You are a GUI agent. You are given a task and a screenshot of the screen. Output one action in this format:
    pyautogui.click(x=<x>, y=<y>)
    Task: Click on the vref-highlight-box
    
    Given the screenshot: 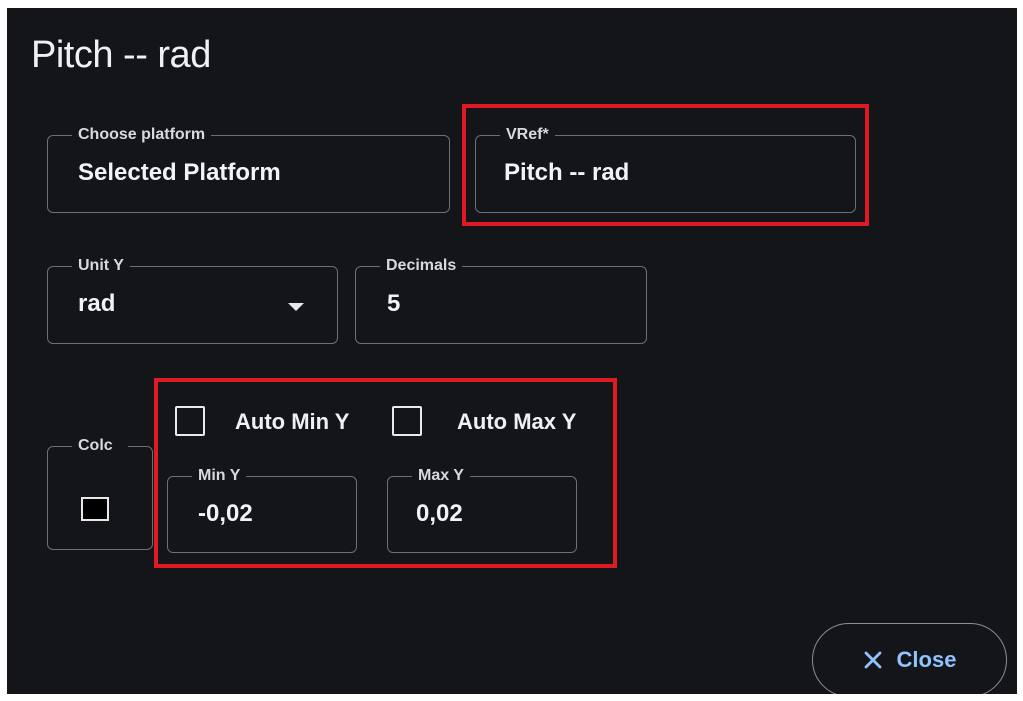 What is the action you would take?
    pyautogui.click(x=665, y=165)
    